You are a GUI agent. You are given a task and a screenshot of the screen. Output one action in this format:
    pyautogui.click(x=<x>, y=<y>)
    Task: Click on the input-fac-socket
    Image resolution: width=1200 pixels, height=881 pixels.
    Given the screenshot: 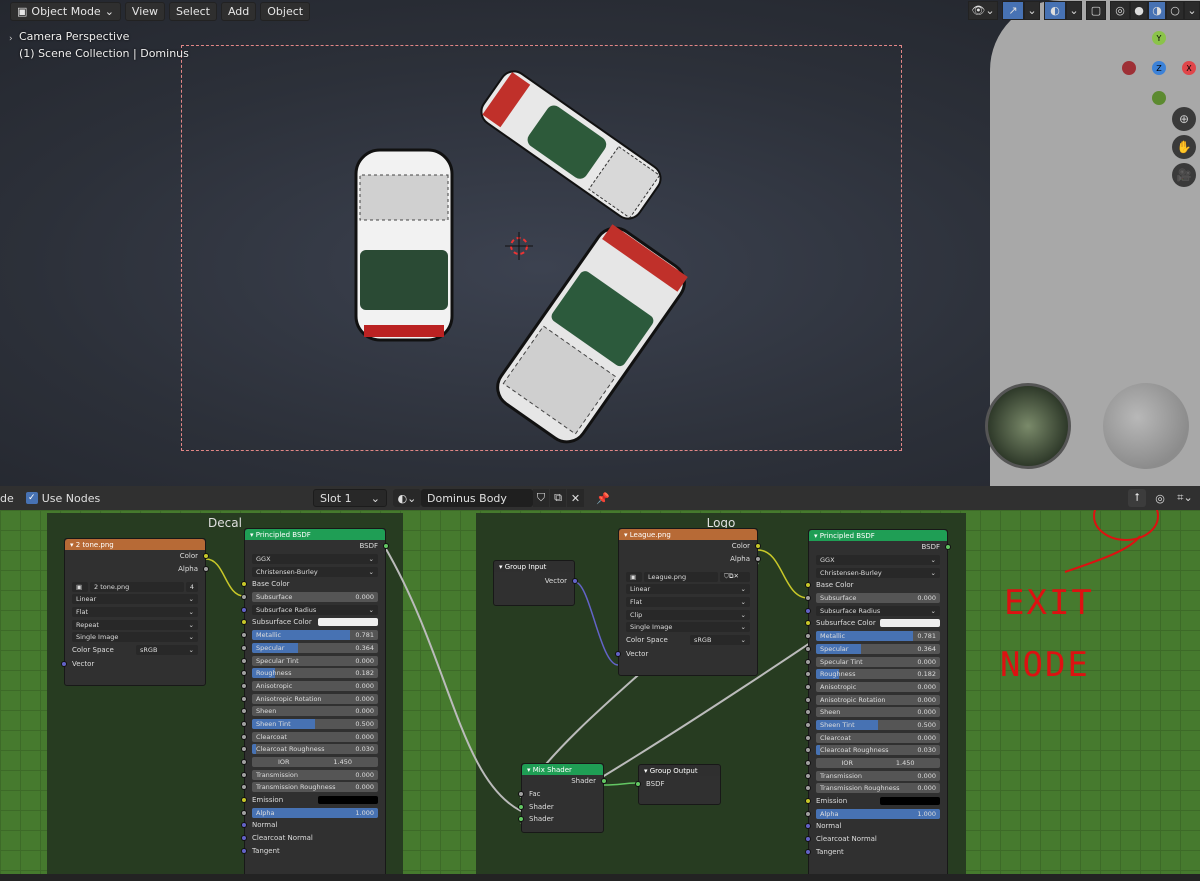 What is the action you would take?
    pyautogui.click(x=521, y=794)
    